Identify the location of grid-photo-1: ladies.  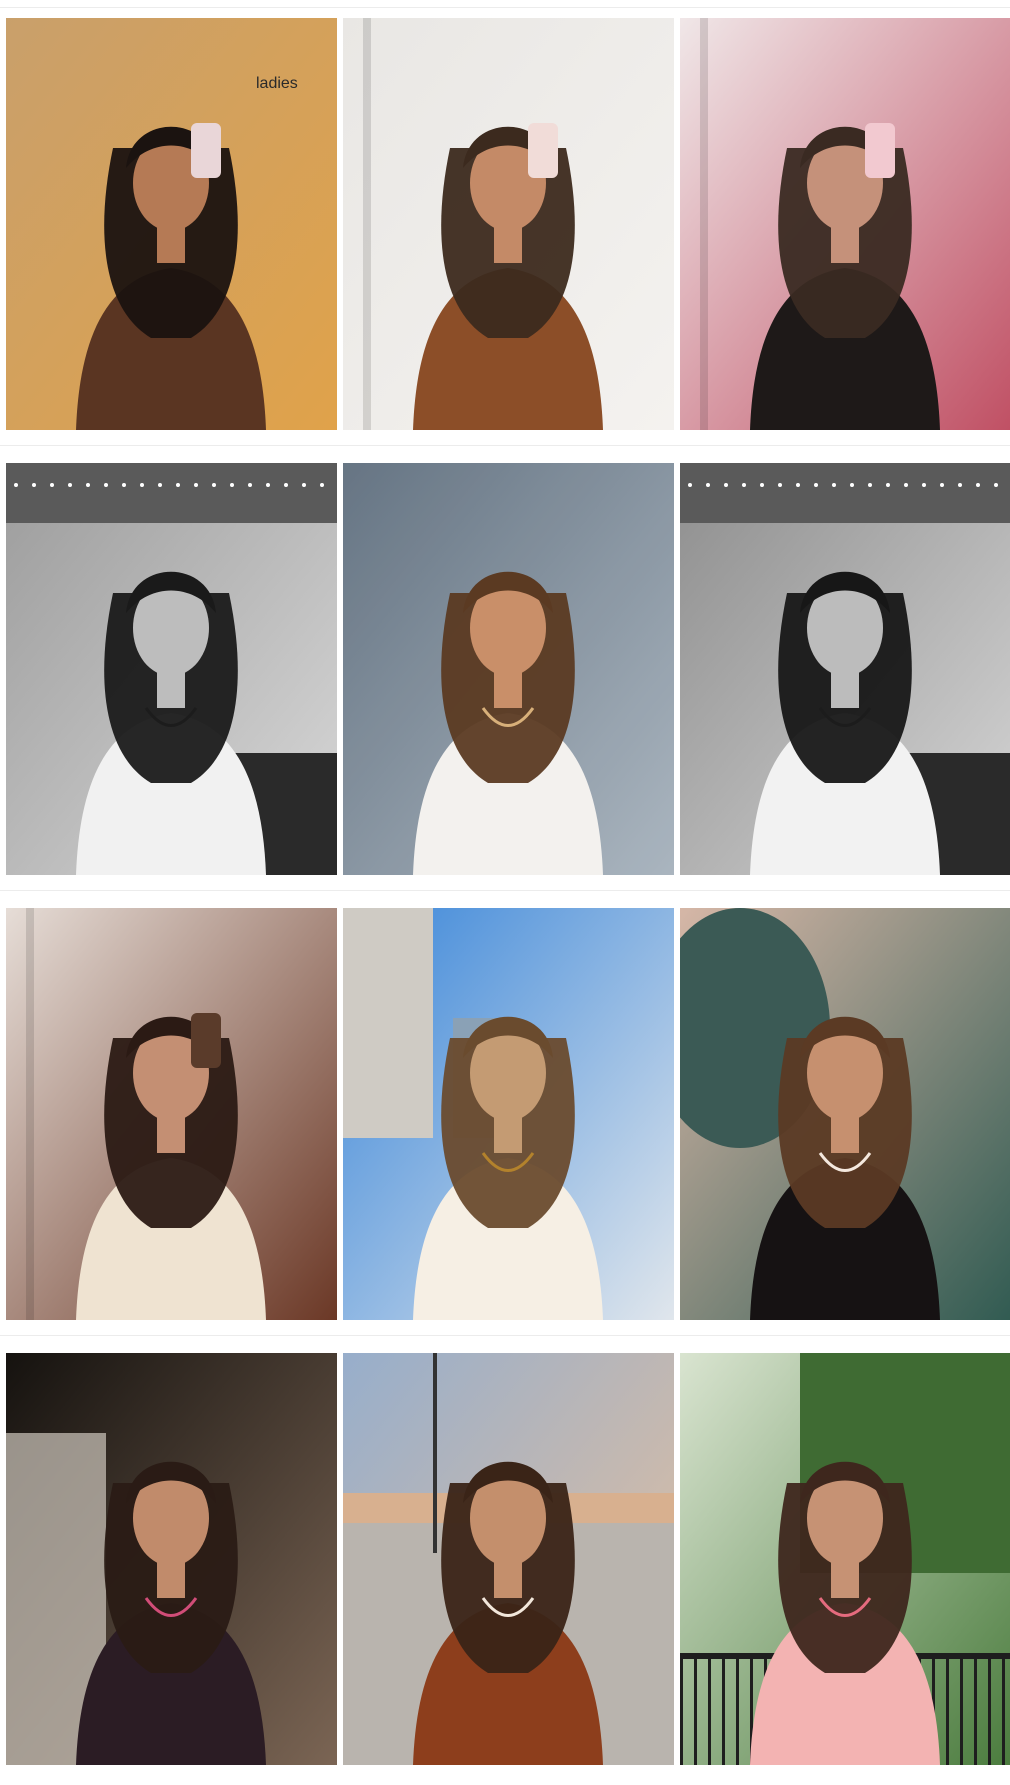
(171, 224).